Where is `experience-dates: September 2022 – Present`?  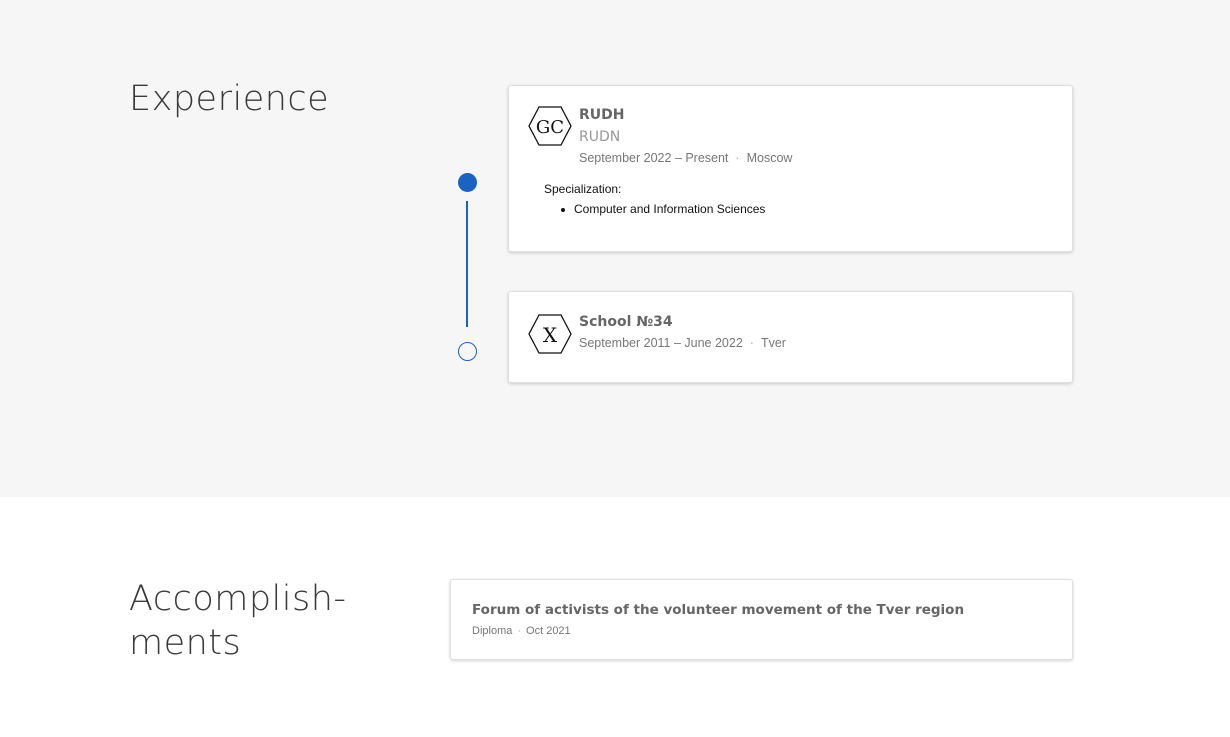
experience-dates: September 2022 – Present is located at coordinates (654, 158).